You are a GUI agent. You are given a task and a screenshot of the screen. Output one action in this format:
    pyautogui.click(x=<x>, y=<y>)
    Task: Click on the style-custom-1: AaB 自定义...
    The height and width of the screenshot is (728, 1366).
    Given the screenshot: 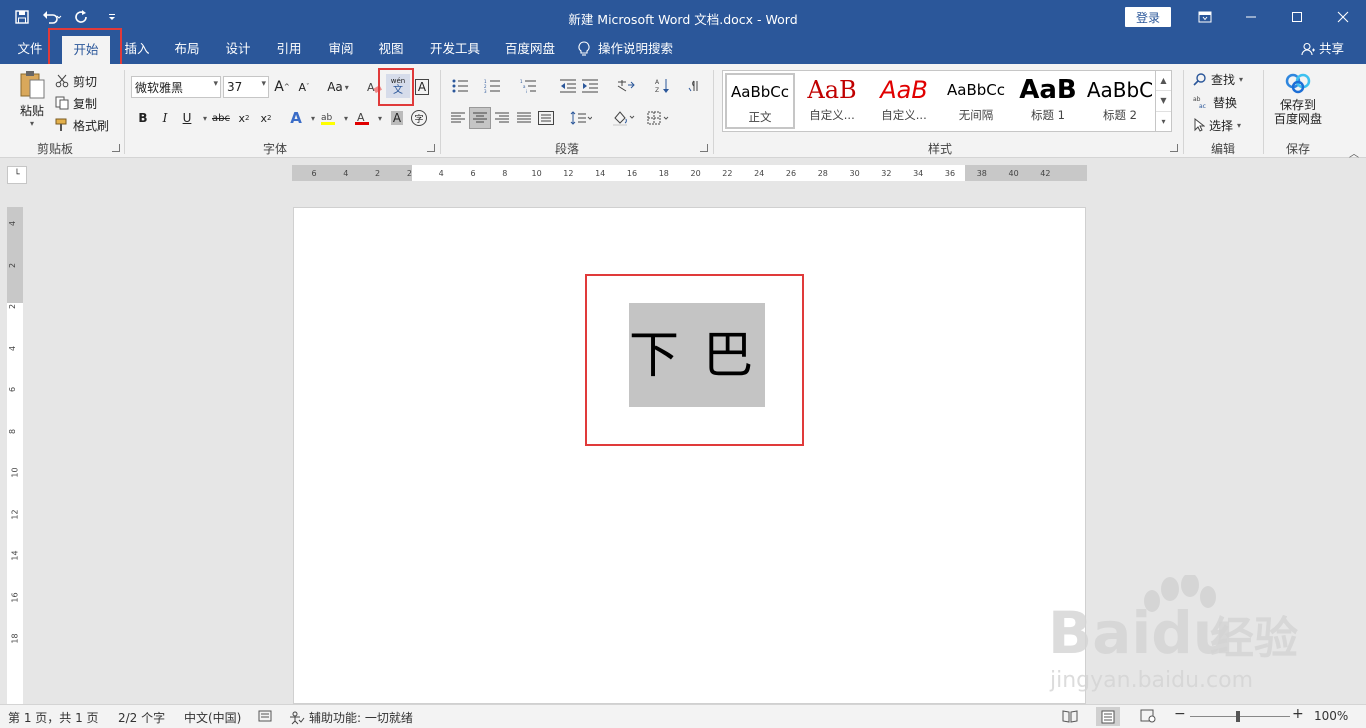 What is the action you would take?
    pyautogui.click(x=832, y=101)
    